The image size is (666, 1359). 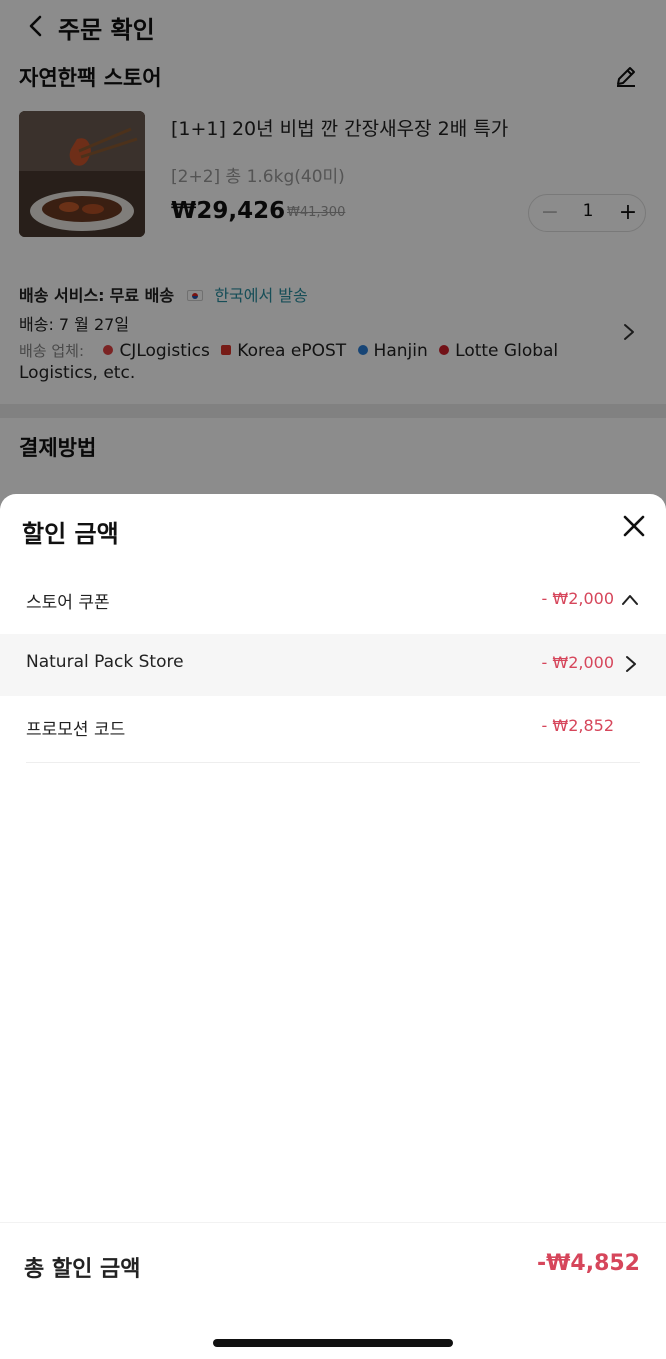 What do you see at coordinates (68, 603) in the screenshot?
I see `store-coupon-label: 스토어 쿠폰` at bounding box center [68, 603].